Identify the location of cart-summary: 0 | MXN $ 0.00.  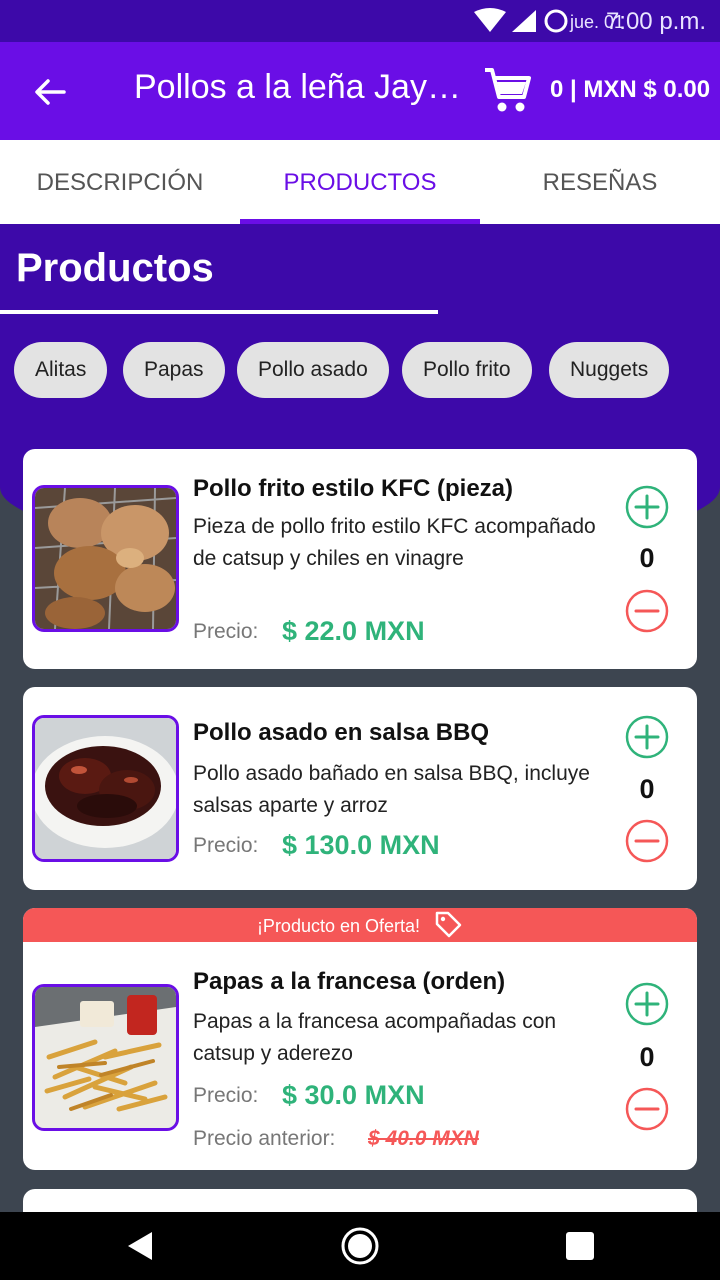
(630, 90).